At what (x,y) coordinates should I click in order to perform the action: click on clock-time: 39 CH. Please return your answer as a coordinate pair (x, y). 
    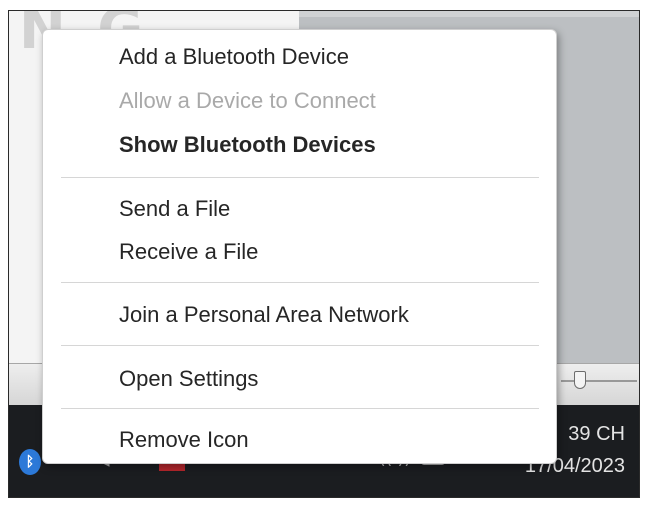
    Looking at the image, I should click on (596, 434).